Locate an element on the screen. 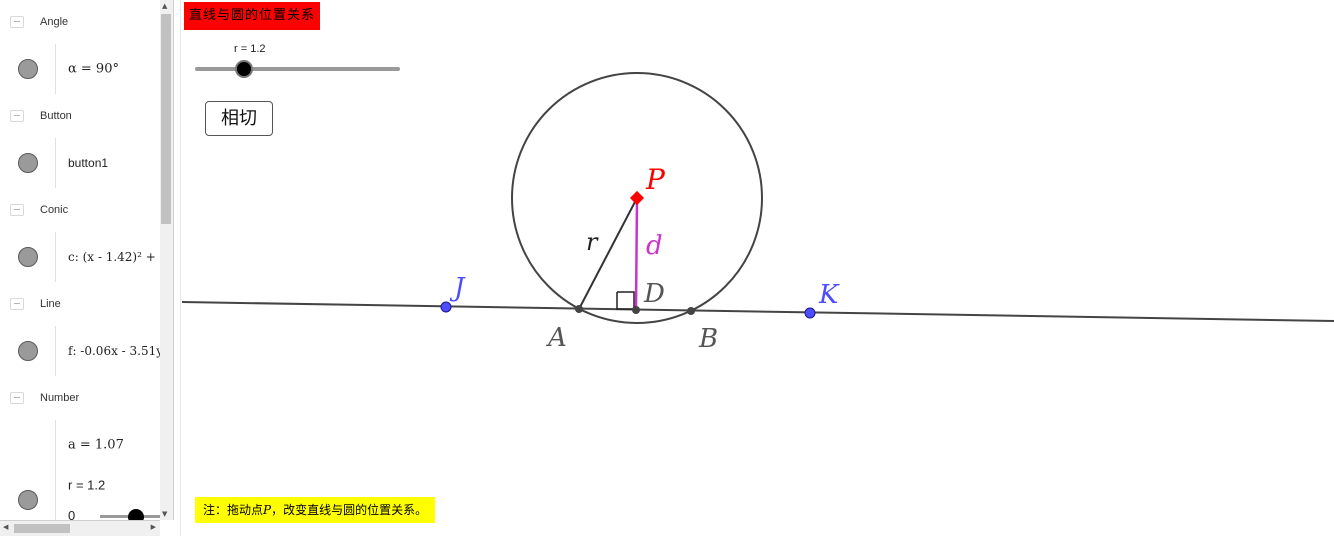 The height and width of the screenshot is (536, 1334). label-J: J is located at coordinates (457, 288).